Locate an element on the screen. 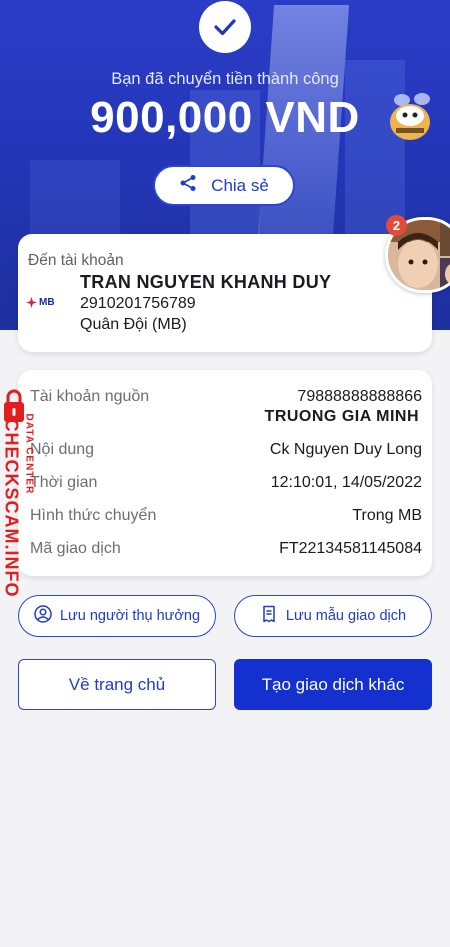 This screenshot has height=947, width=450. save-payee-button: Lưu người thụ hưởng is located at coordinates (117, 616).